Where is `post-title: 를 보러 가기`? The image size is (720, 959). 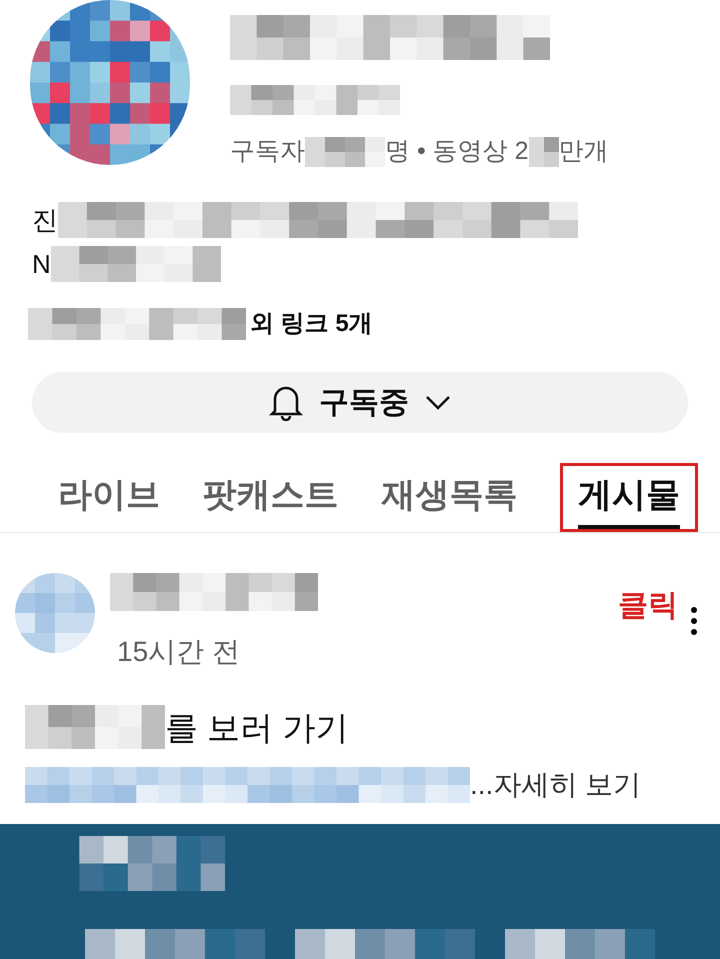 post-title: 를 보러 가기 is located at coordinates (256, 728).